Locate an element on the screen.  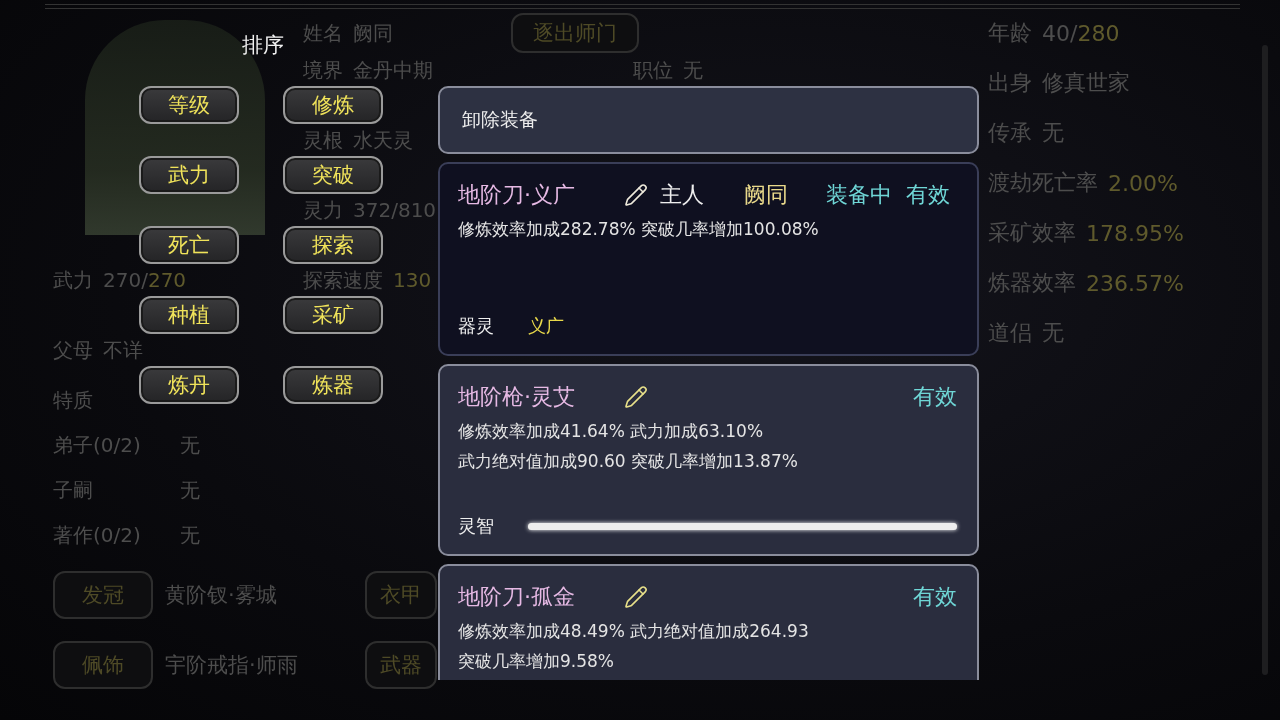
info-label: 探索速度 is located at coordinates (343, 280).